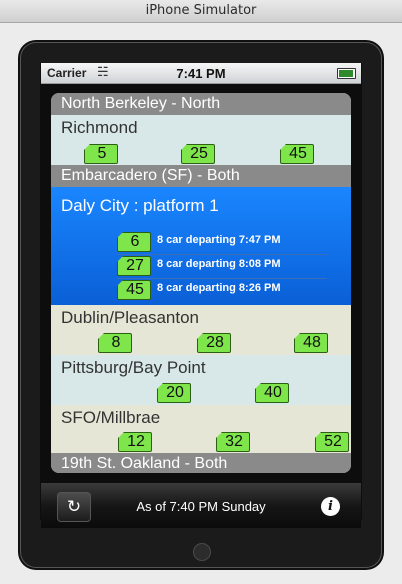  What do you see at coordinates (133, 367) in the screenshot?
I see `destination-name: Pittsburg/Bay Point` at bounding box center [133, 367].